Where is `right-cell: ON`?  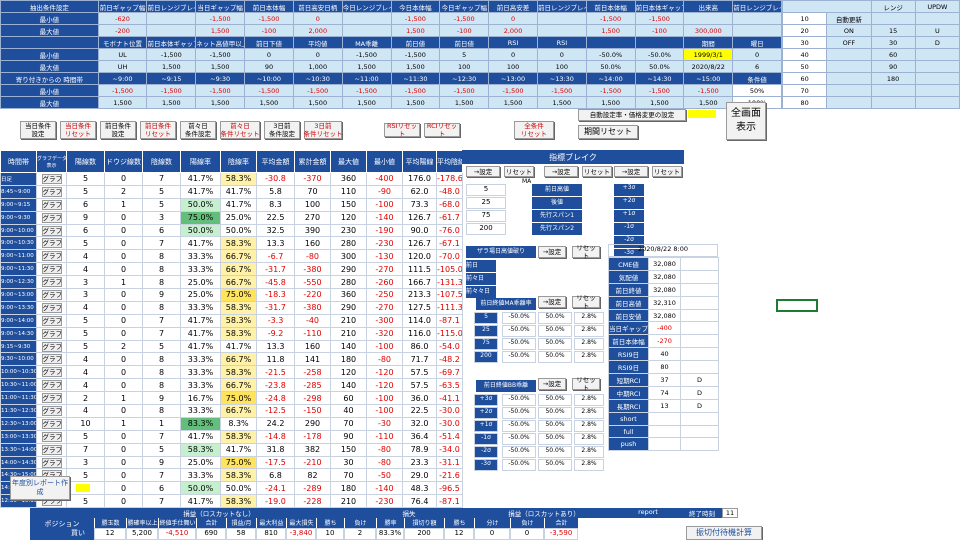
right-cell: ON is located at coordinates (849, 30).